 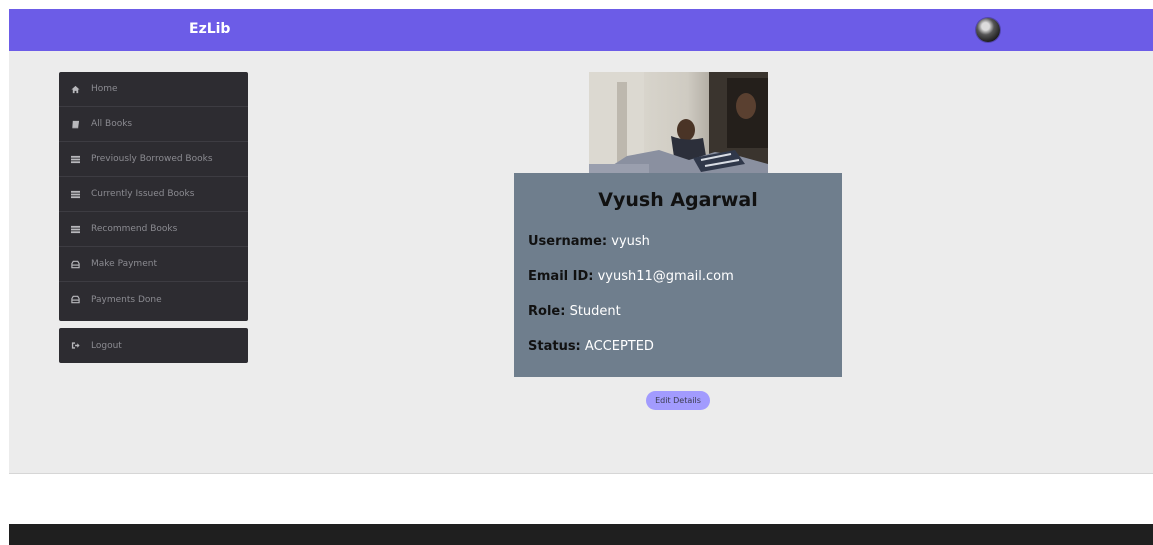 I want to click on sidebar-item-label: Make Payment, so click(x=124, y=264).